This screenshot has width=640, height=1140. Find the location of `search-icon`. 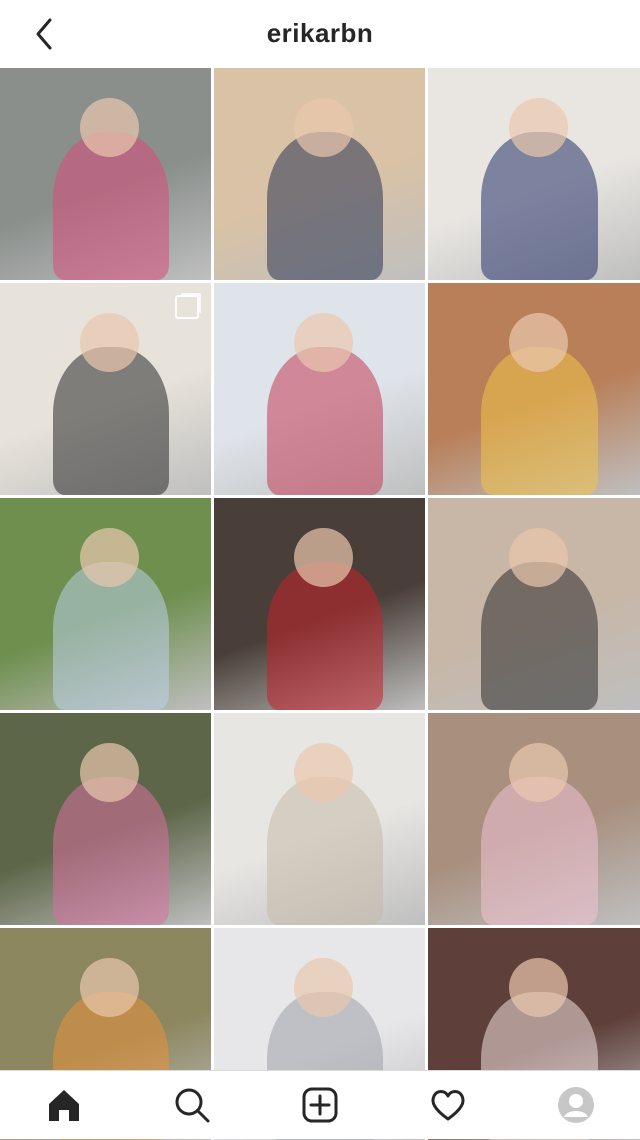

search-icon is located at coordinates (192, 1105).